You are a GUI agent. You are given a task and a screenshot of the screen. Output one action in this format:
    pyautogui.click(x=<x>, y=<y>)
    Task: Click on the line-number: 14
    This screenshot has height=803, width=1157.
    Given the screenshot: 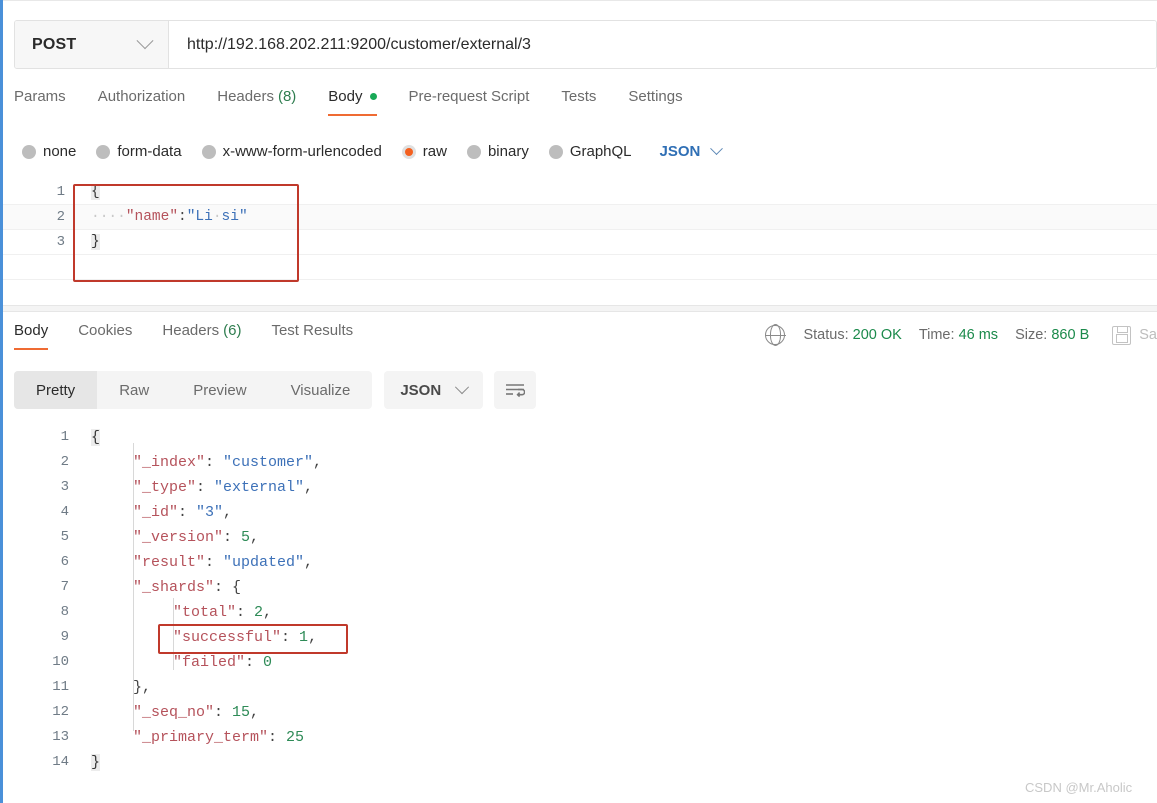 What is the action you would take?
    pyautogui.click(x=60, y=762)
    